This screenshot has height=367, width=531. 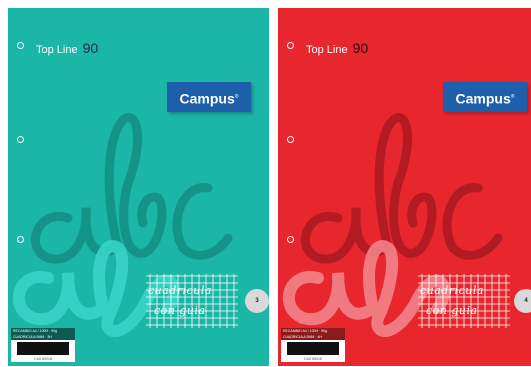 What do you see at coordinates (313, 337) in the screenshot?
I see `label-line-2: CUADRICULA 5MM · 4H` at bounding box center [313, 337].